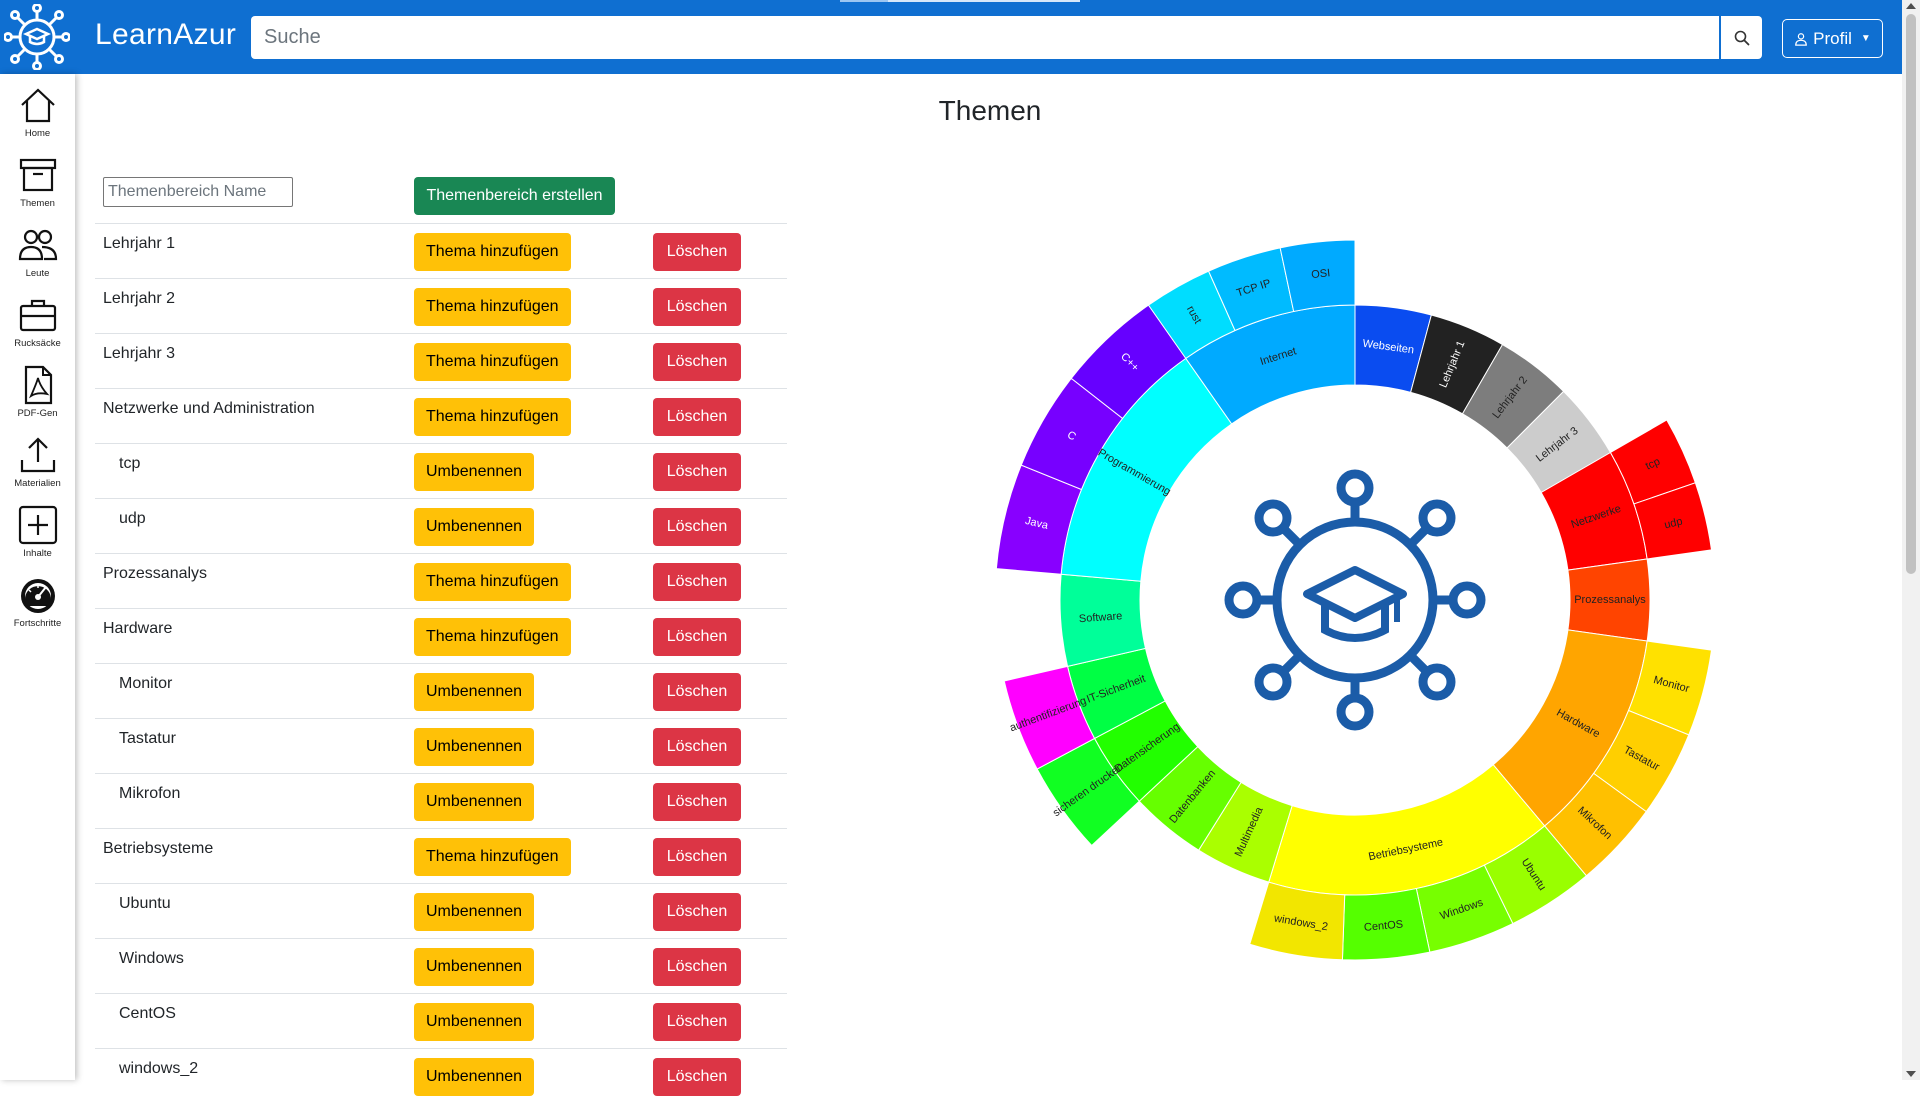 The image size is (1920, 1103). I want to click on sidebar-label-leute: Leute, so click(37, 273).